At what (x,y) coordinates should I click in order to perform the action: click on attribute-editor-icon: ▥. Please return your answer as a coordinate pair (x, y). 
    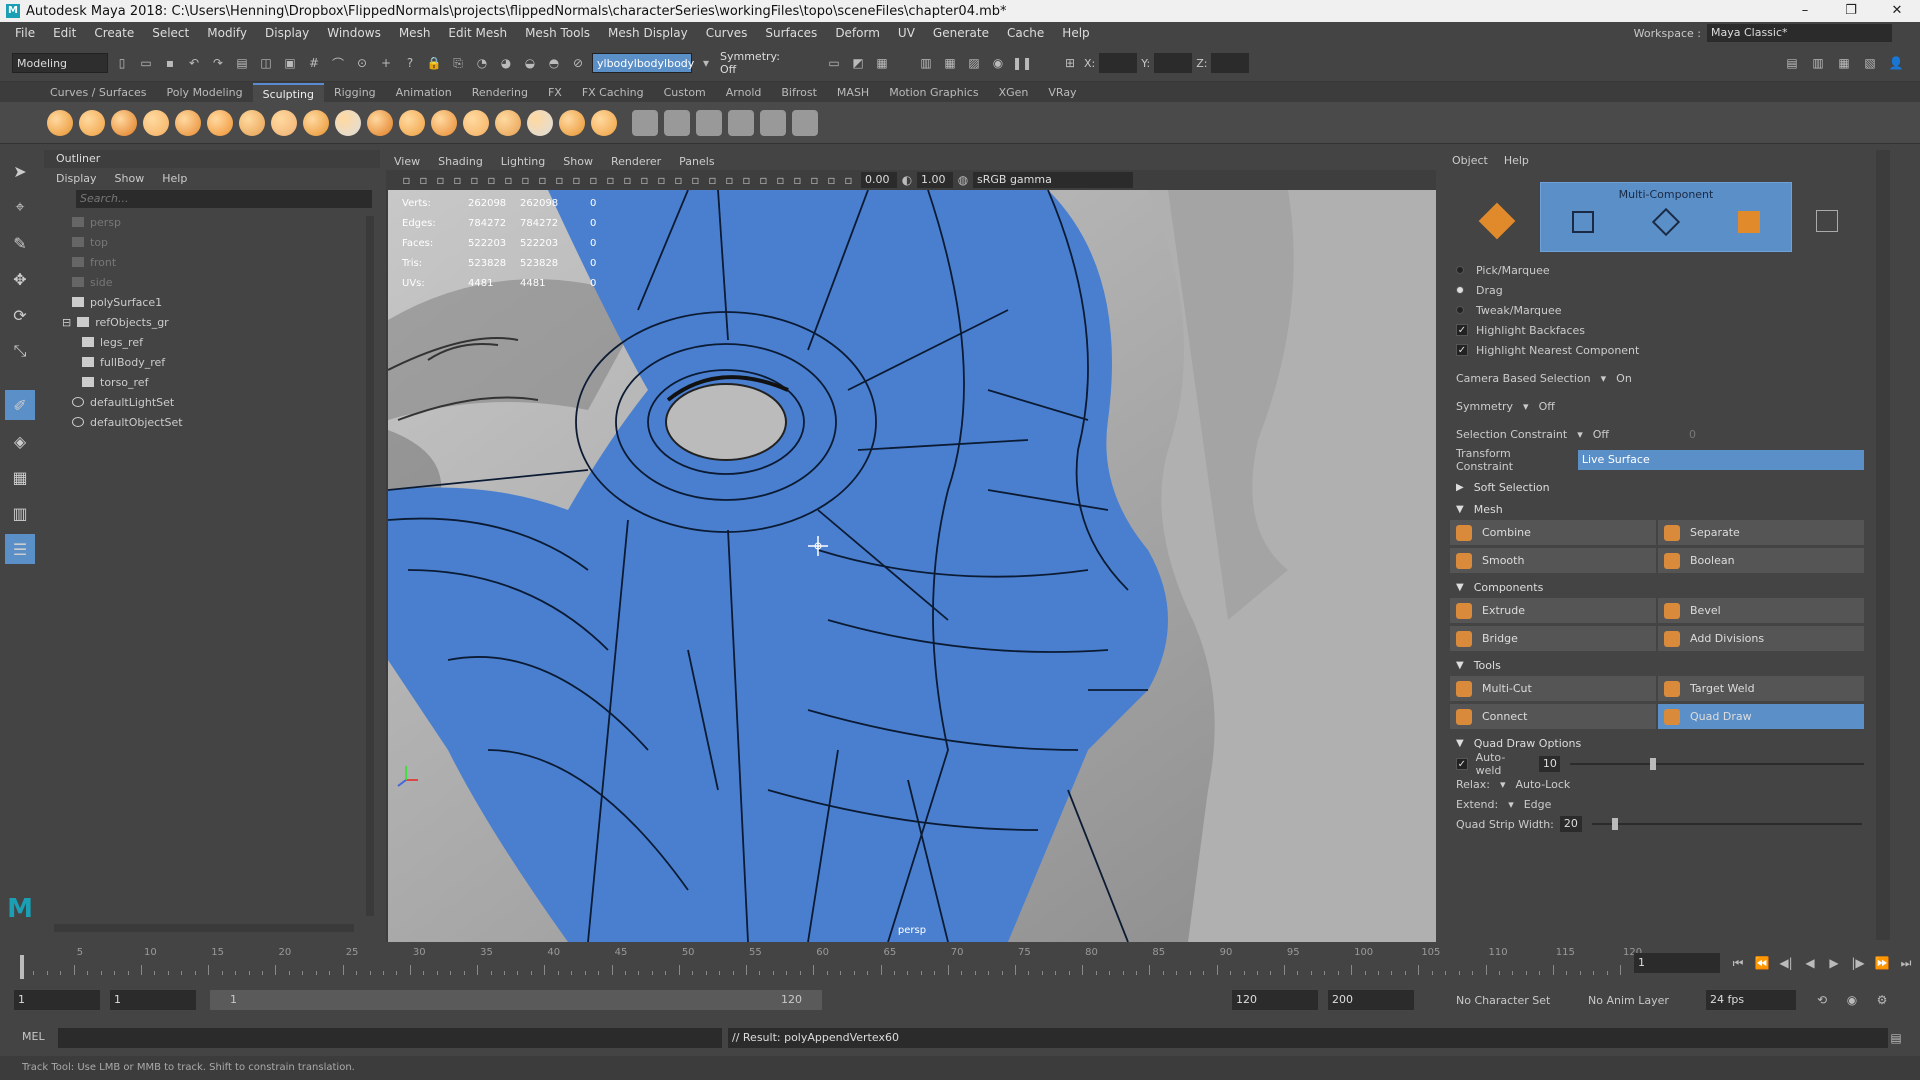
    Looking at the image, I should click on (1818, 63).